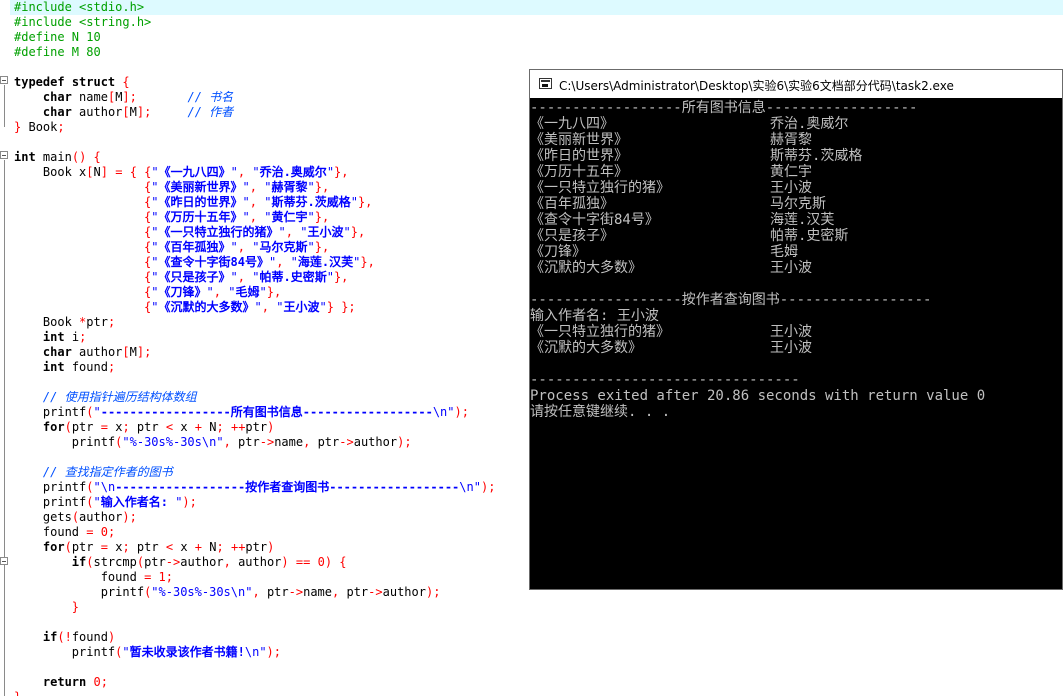 The image size is (1063, 696). Describe the element at coordinates (259, 262) in the screenshot. I see `code-line: {"《查令十字街84号》", "海莲.汉芙"},` at that location.